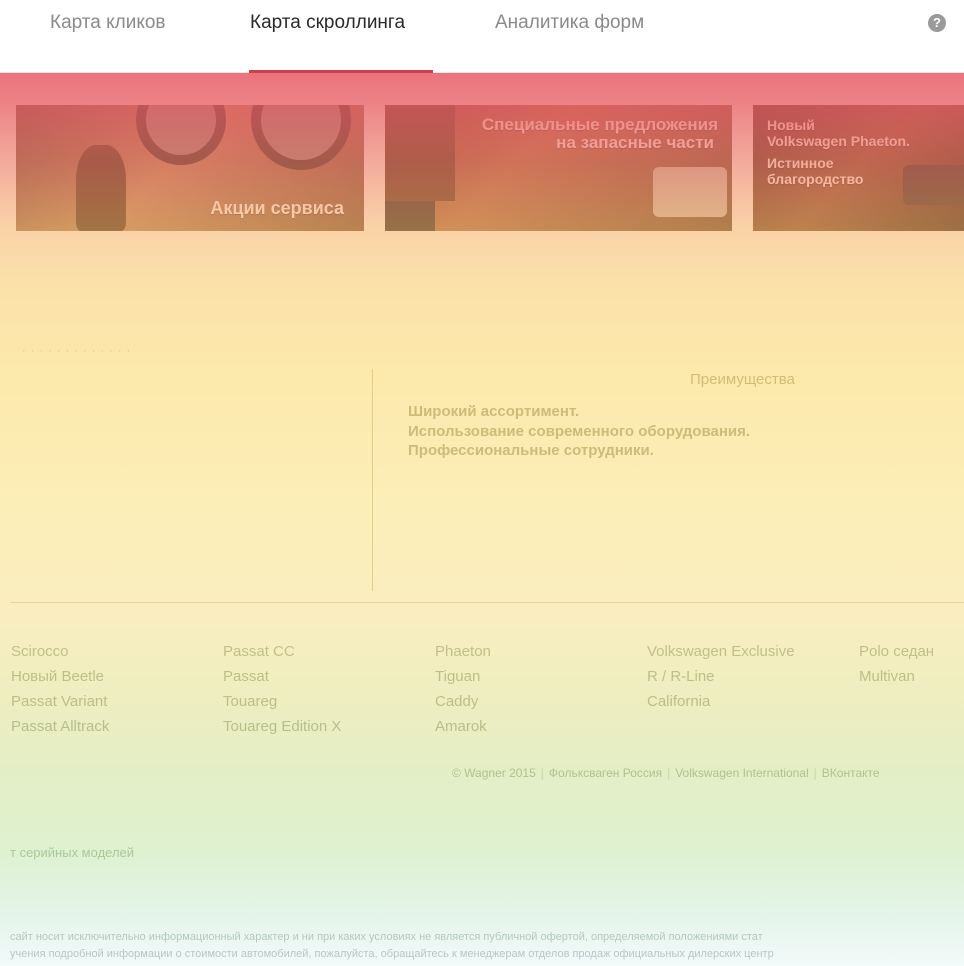 The width and height of the screenshot is (964, 966). I want to click on model-link: Touareg, so click(282, 701).